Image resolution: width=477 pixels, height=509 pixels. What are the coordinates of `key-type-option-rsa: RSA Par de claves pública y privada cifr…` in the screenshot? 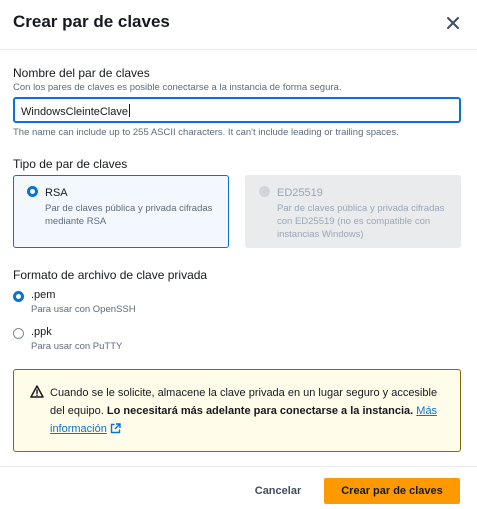 It's located at (121, 211).